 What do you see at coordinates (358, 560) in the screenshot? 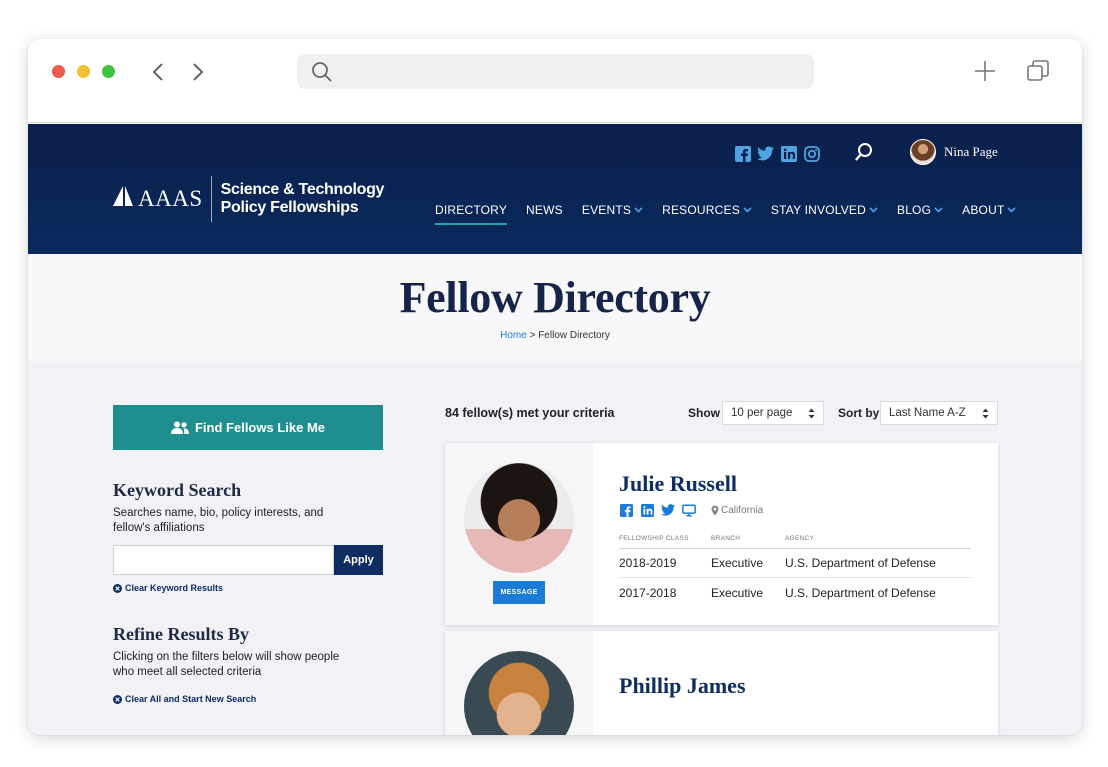
I see `apply-button: Apply` at bounding box center [358, 560].